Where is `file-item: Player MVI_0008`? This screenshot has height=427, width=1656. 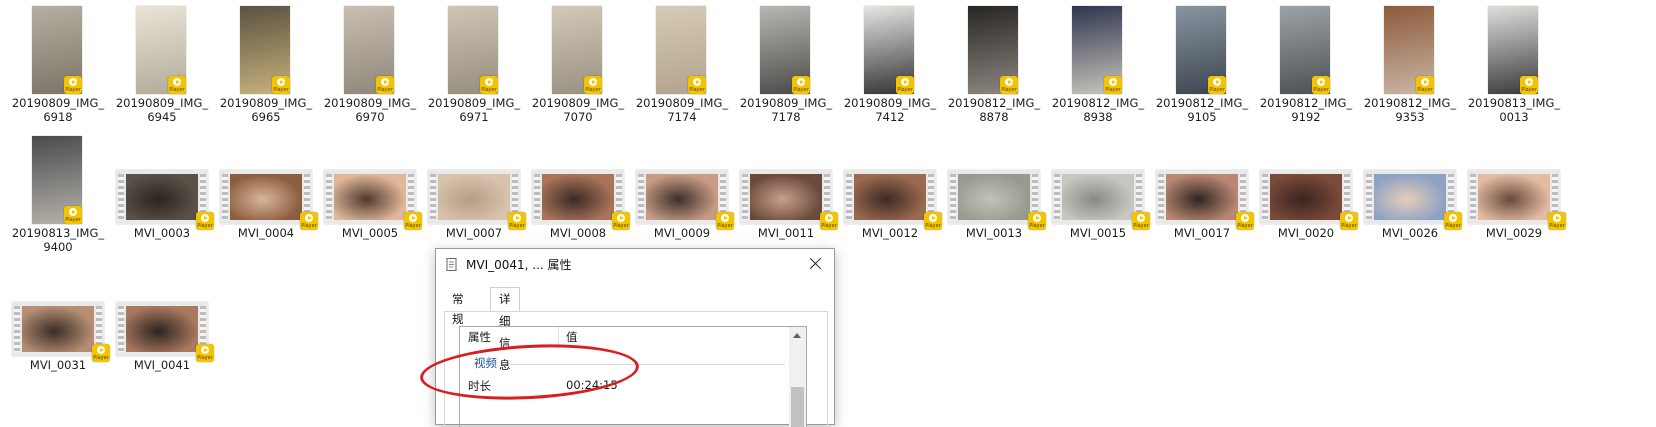
file-item: Player MVI_0008 is located at coordinates (578, 190).